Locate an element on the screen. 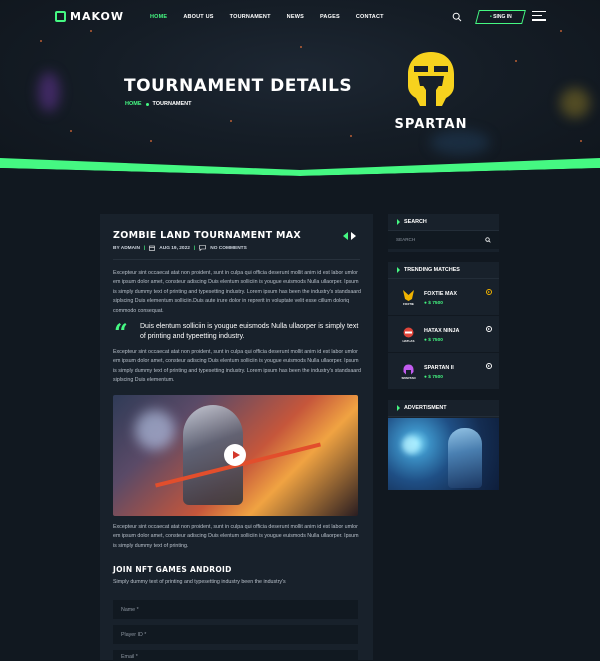  ninja-logo-icon is located at coordinates (408, 332).